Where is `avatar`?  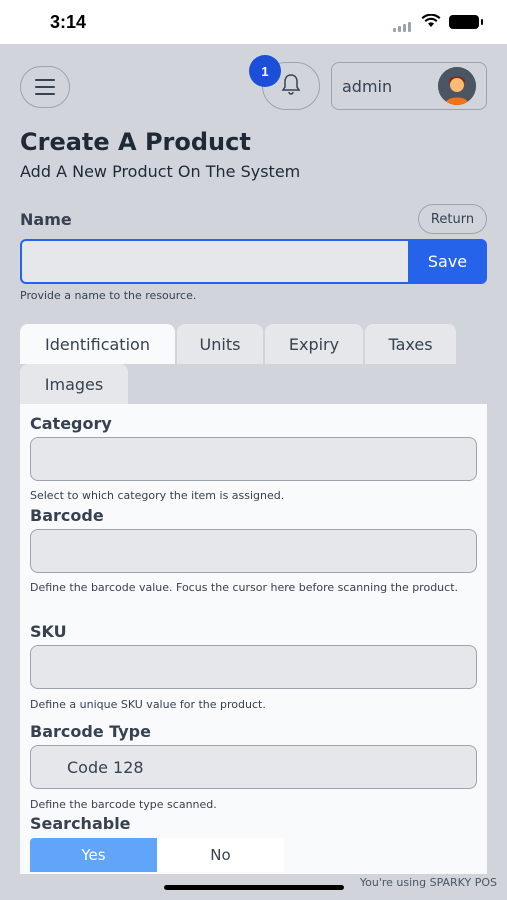 avatar is located at coordinates (457, 86).